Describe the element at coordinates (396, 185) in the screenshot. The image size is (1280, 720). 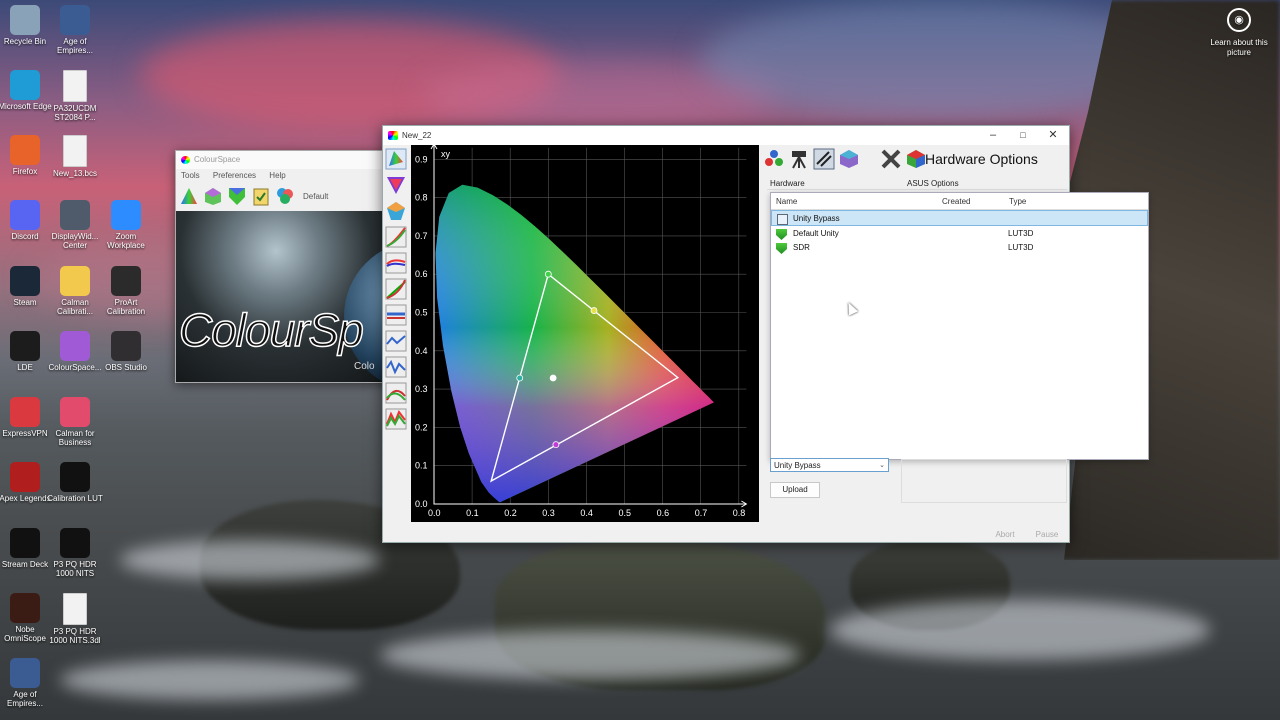
I see `gamut-triangle-icon` at that location.